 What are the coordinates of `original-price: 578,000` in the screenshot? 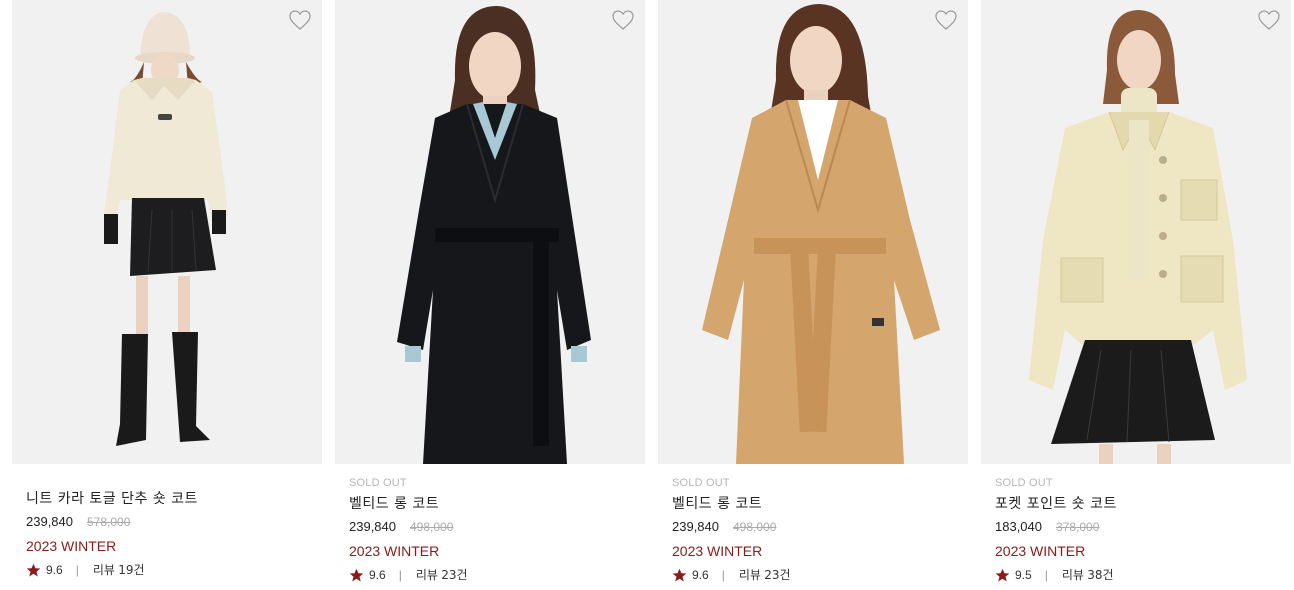 It's located at (109, 522).